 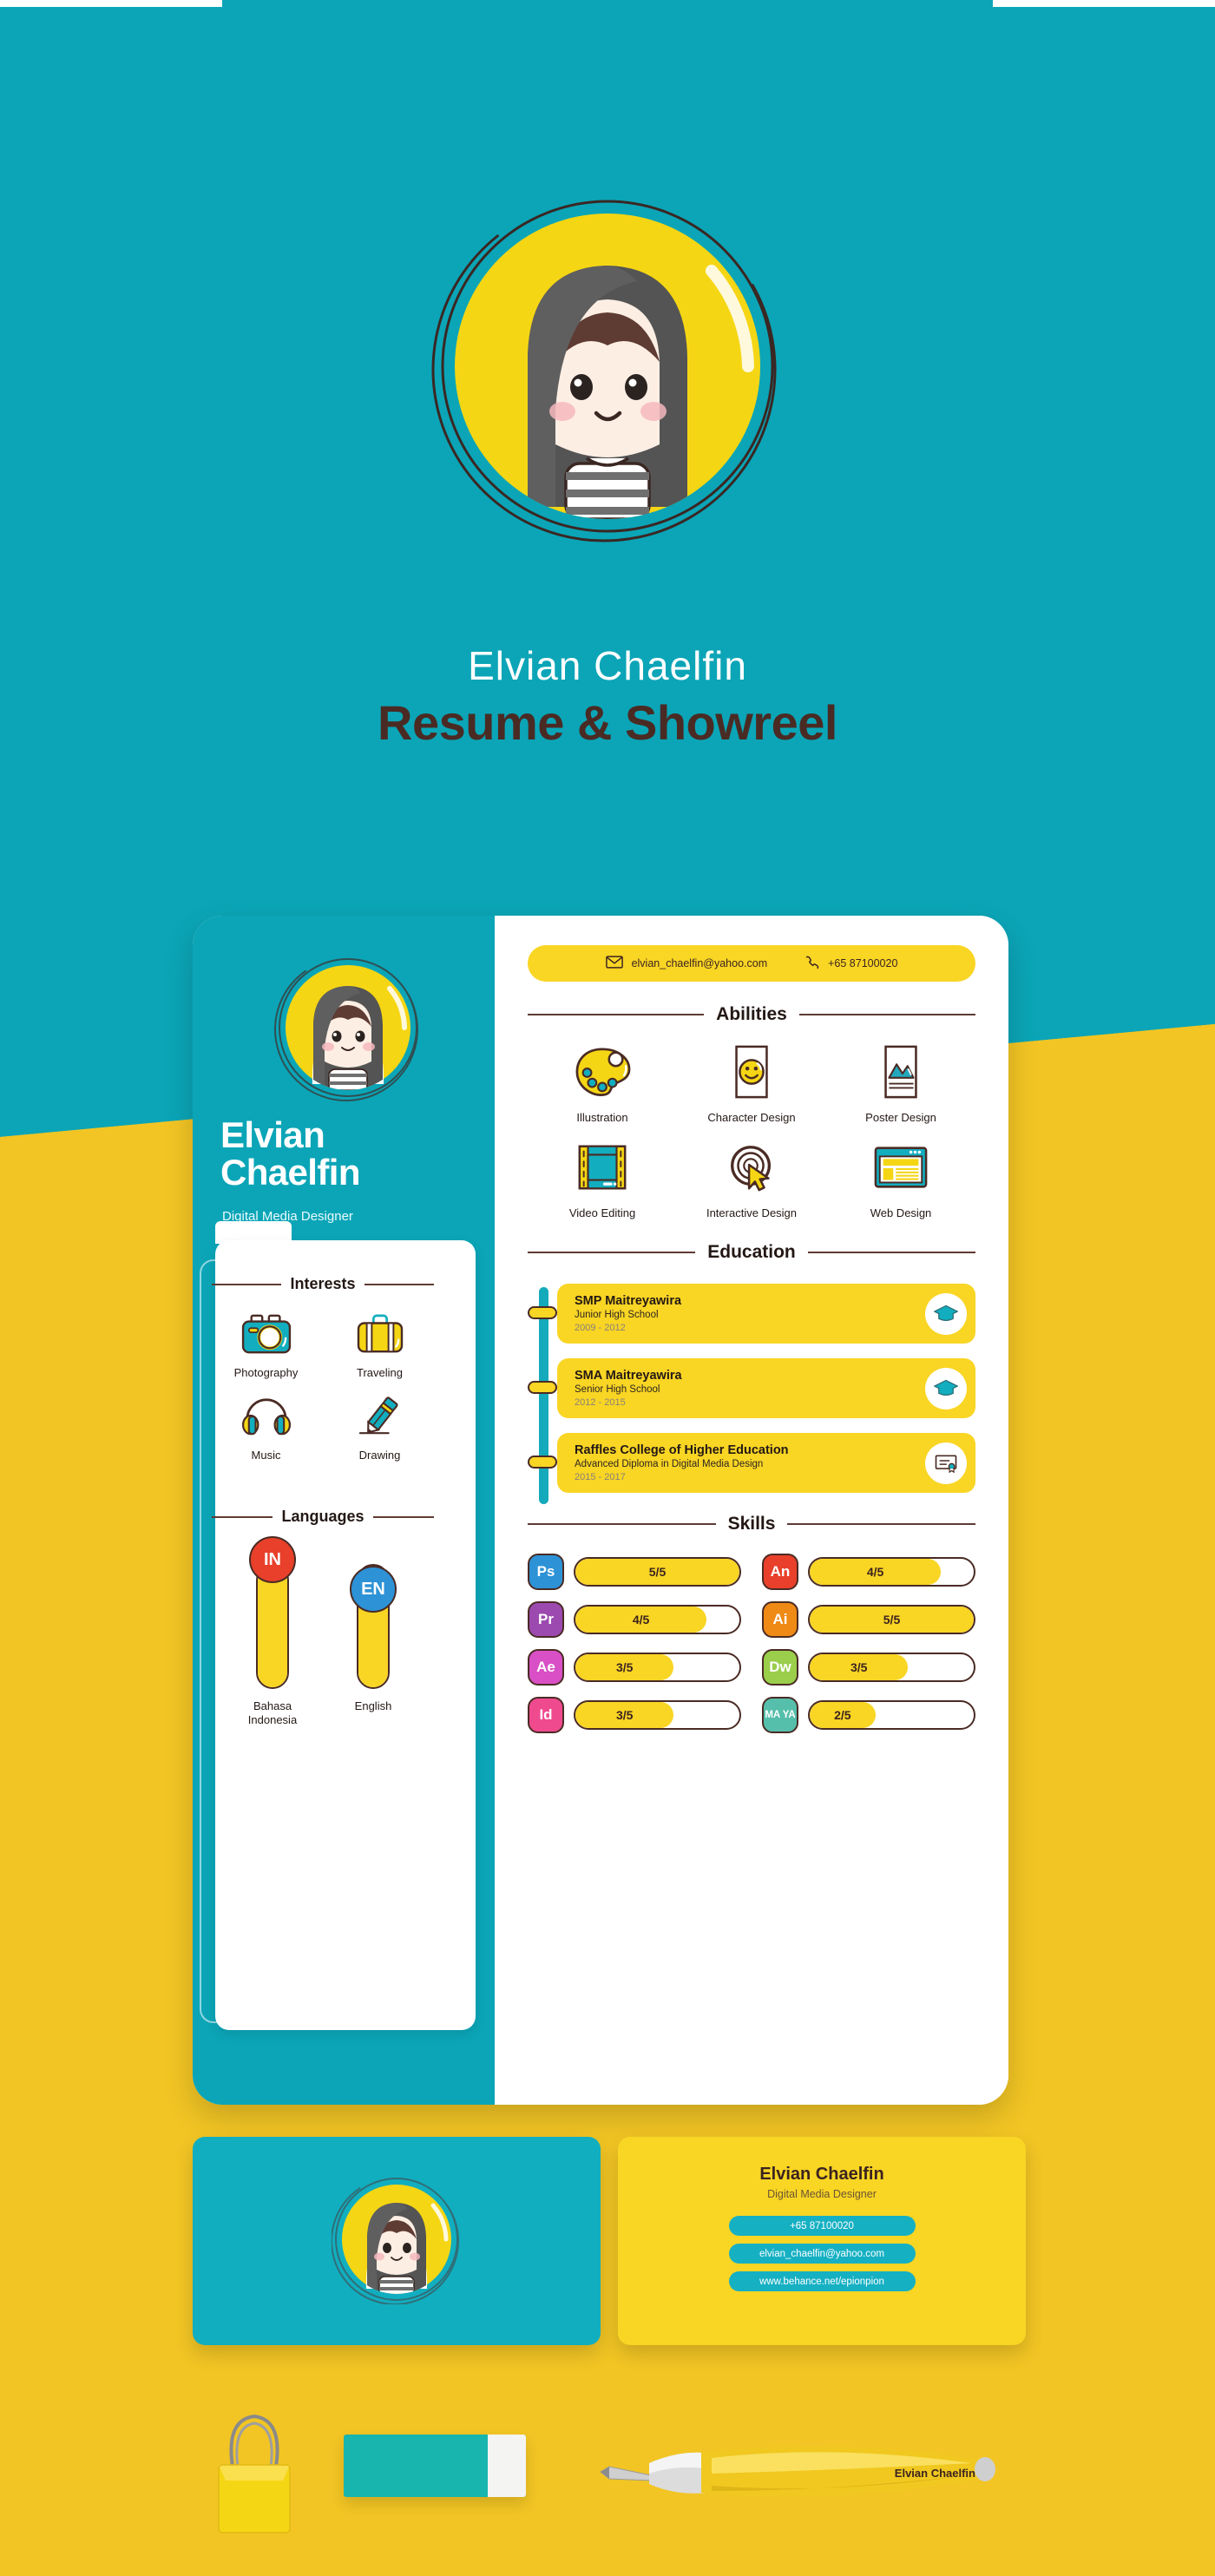 What do you see at coordinates (602, 1172) in the screenshot?
I see `film-strip-icon` at bounding box center [602, 1172].